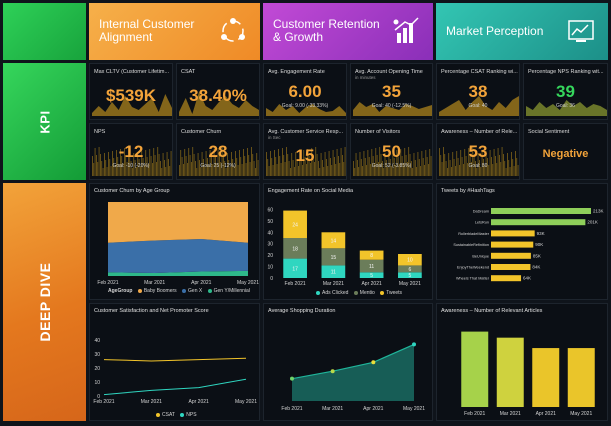 The height and width of the screenshot is (426, 611). What do you see at coordinates (478, 166) in the screenshot?
I see `kpi-goal: Goal: 80` at bounding box center [478, 166].